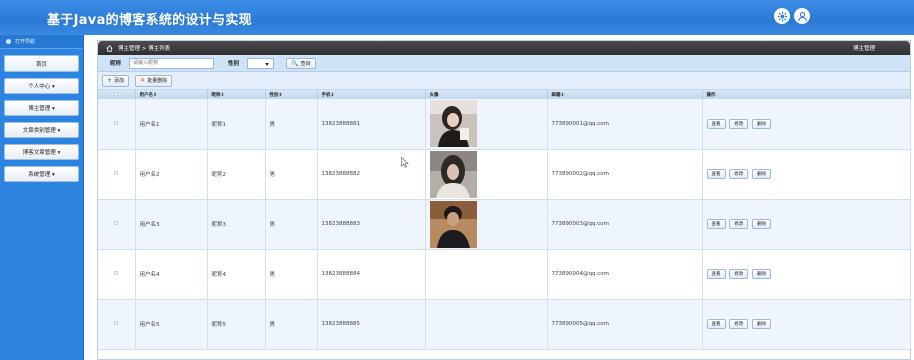 This screenshot has height=360, width=914. Describe the element at coordinates (625, 174) in the screenshot. I see `email-cell: 773890002@qq.com` at that location.